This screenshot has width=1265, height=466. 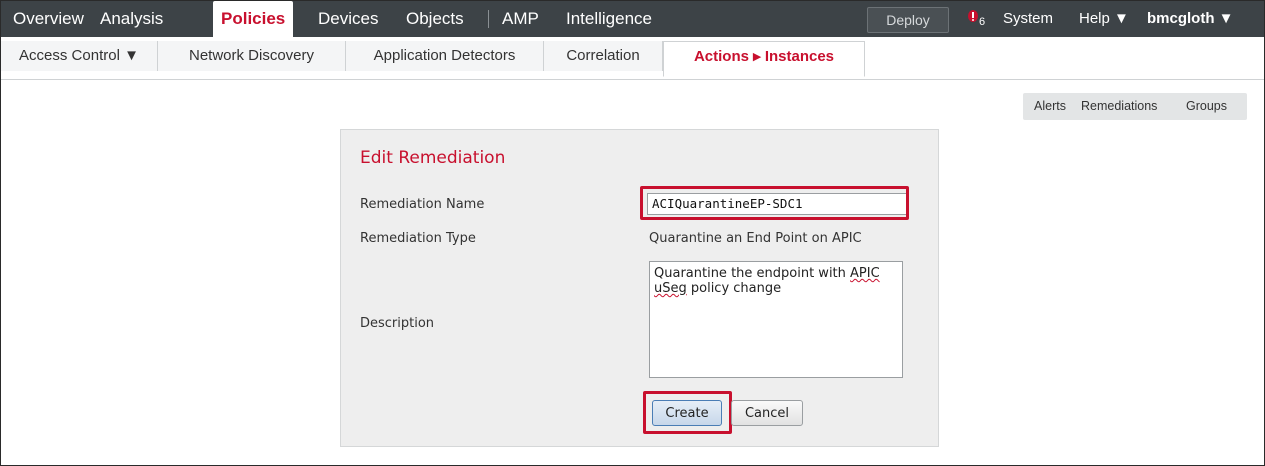 What do you see at coordinates (687, 412) in the screenshot?
I see `highlight-box-create` at bounding box center [687, 412].